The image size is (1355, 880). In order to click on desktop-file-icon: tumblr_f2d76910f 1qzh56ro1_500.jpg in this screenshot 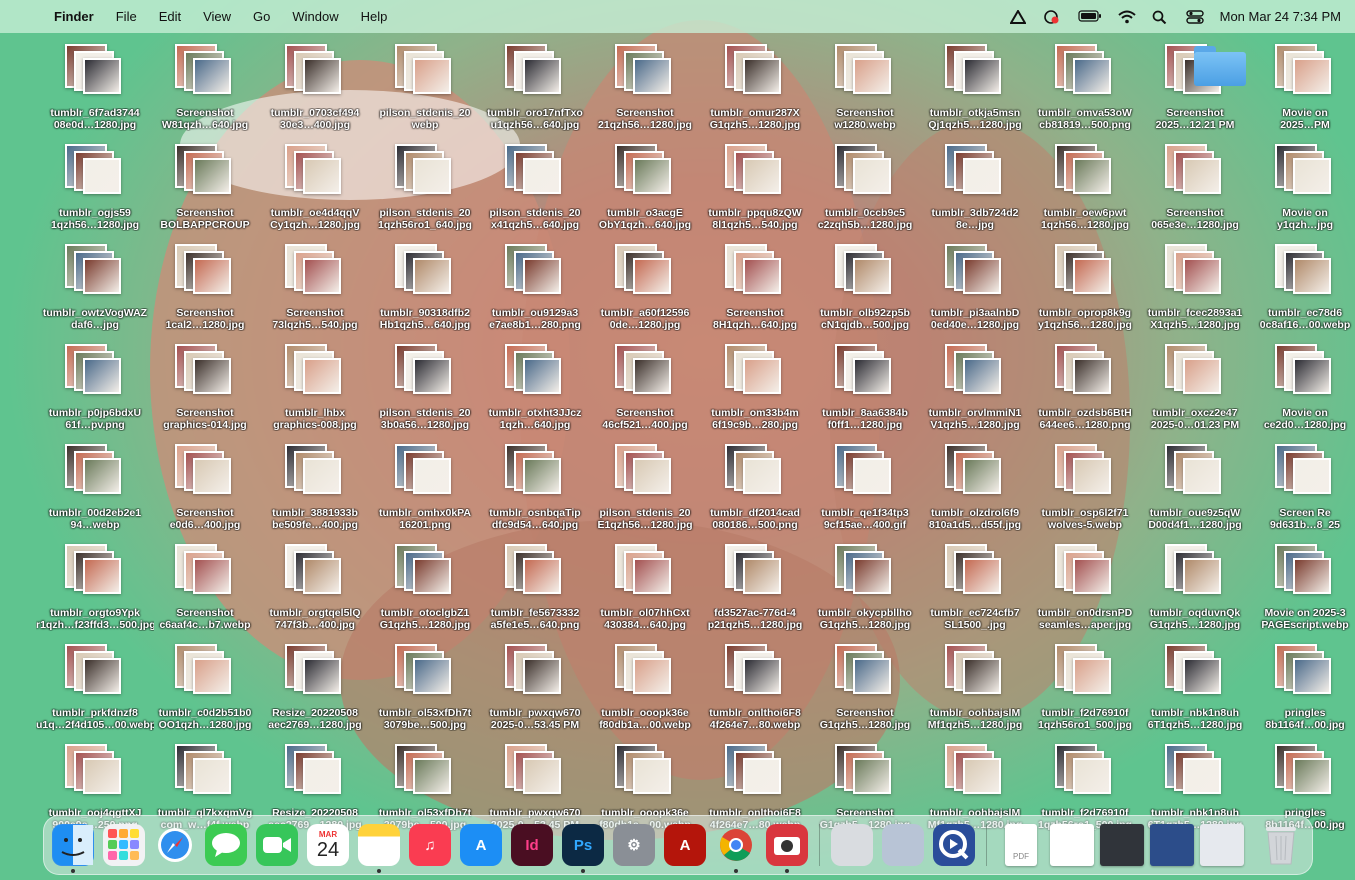, I will do `click(1085, 688)`.